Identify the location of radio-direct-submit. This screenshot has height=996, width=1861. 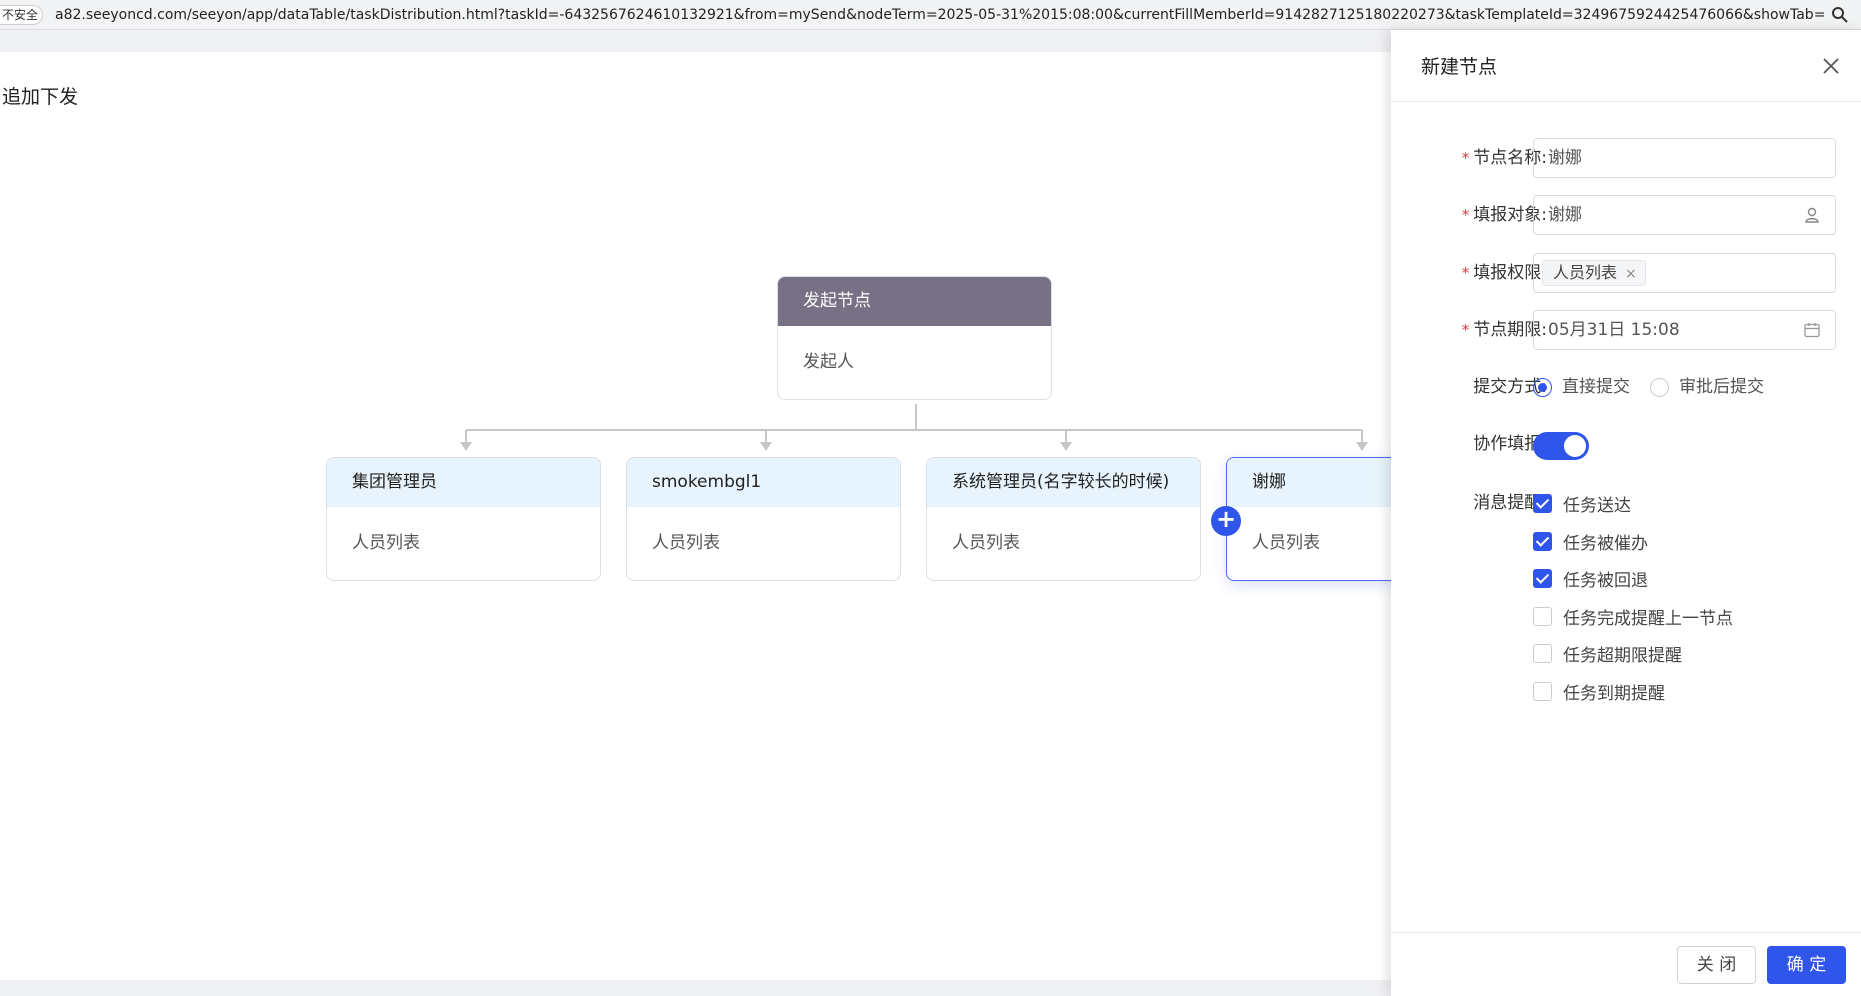
(1542, 387).